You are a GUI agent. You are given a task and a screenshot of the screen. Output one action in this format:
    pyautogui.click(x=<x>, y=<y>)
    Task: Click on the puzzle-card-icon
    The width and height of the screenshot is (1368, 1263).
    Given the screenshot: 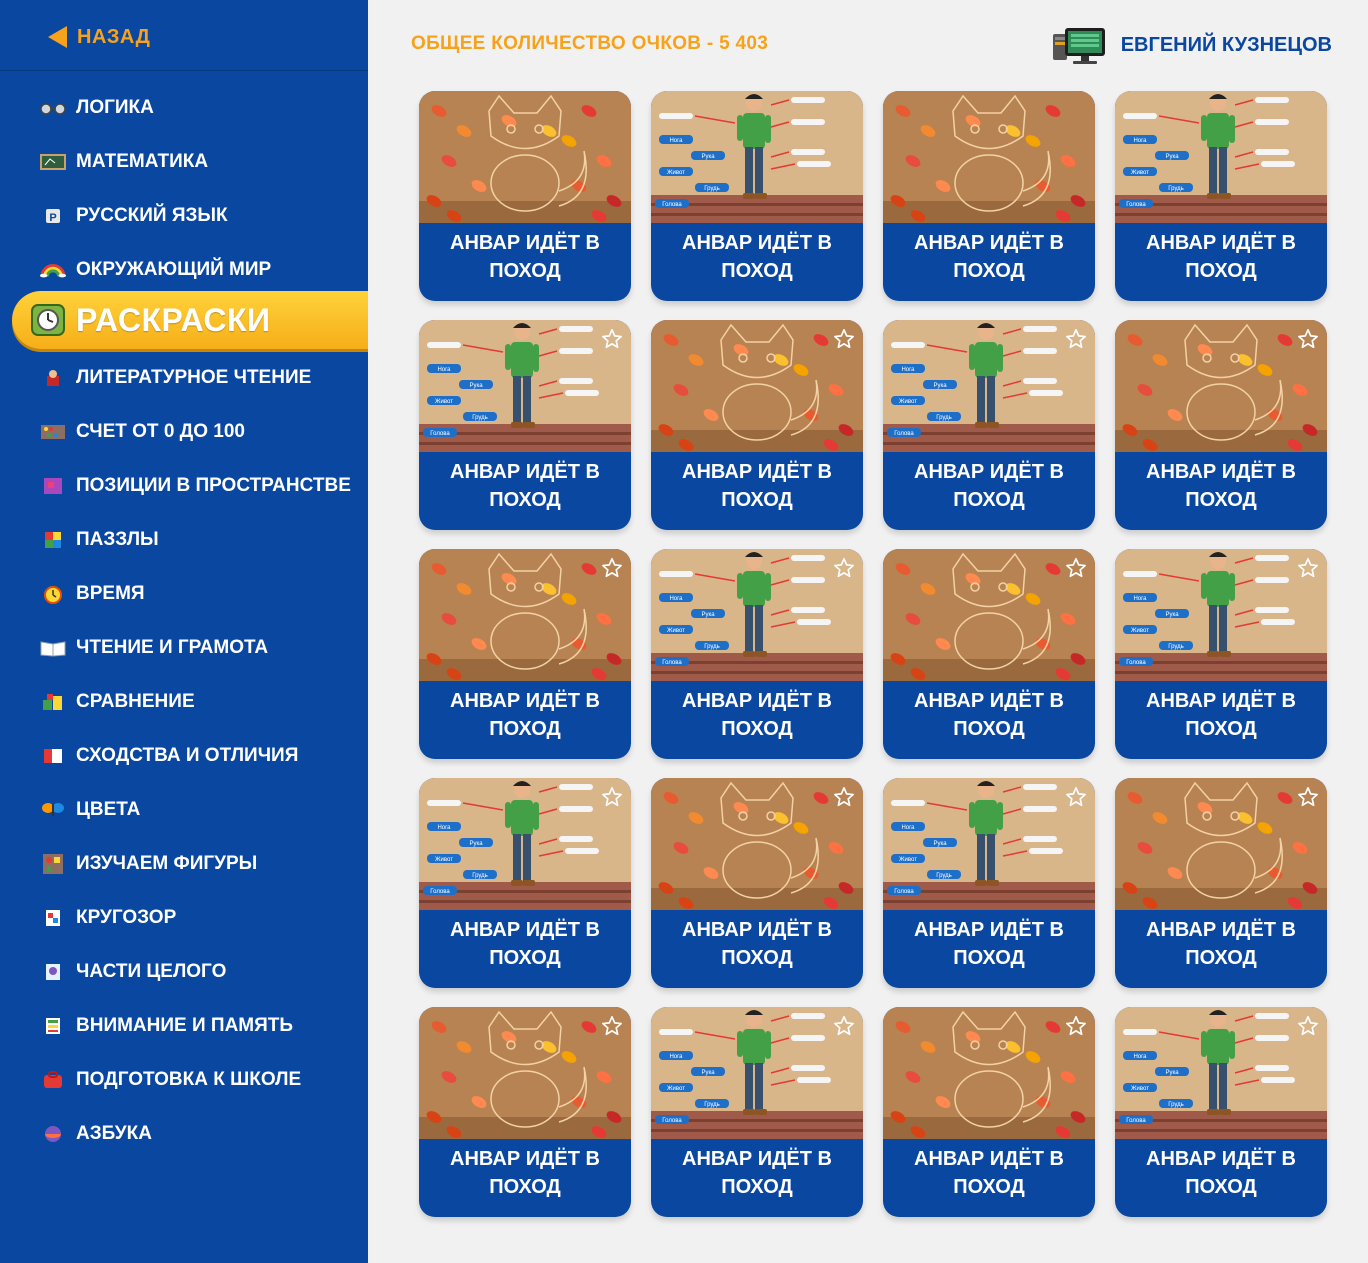 What is the action you would take?
    pyautogui.click(x=53, y=972)
    